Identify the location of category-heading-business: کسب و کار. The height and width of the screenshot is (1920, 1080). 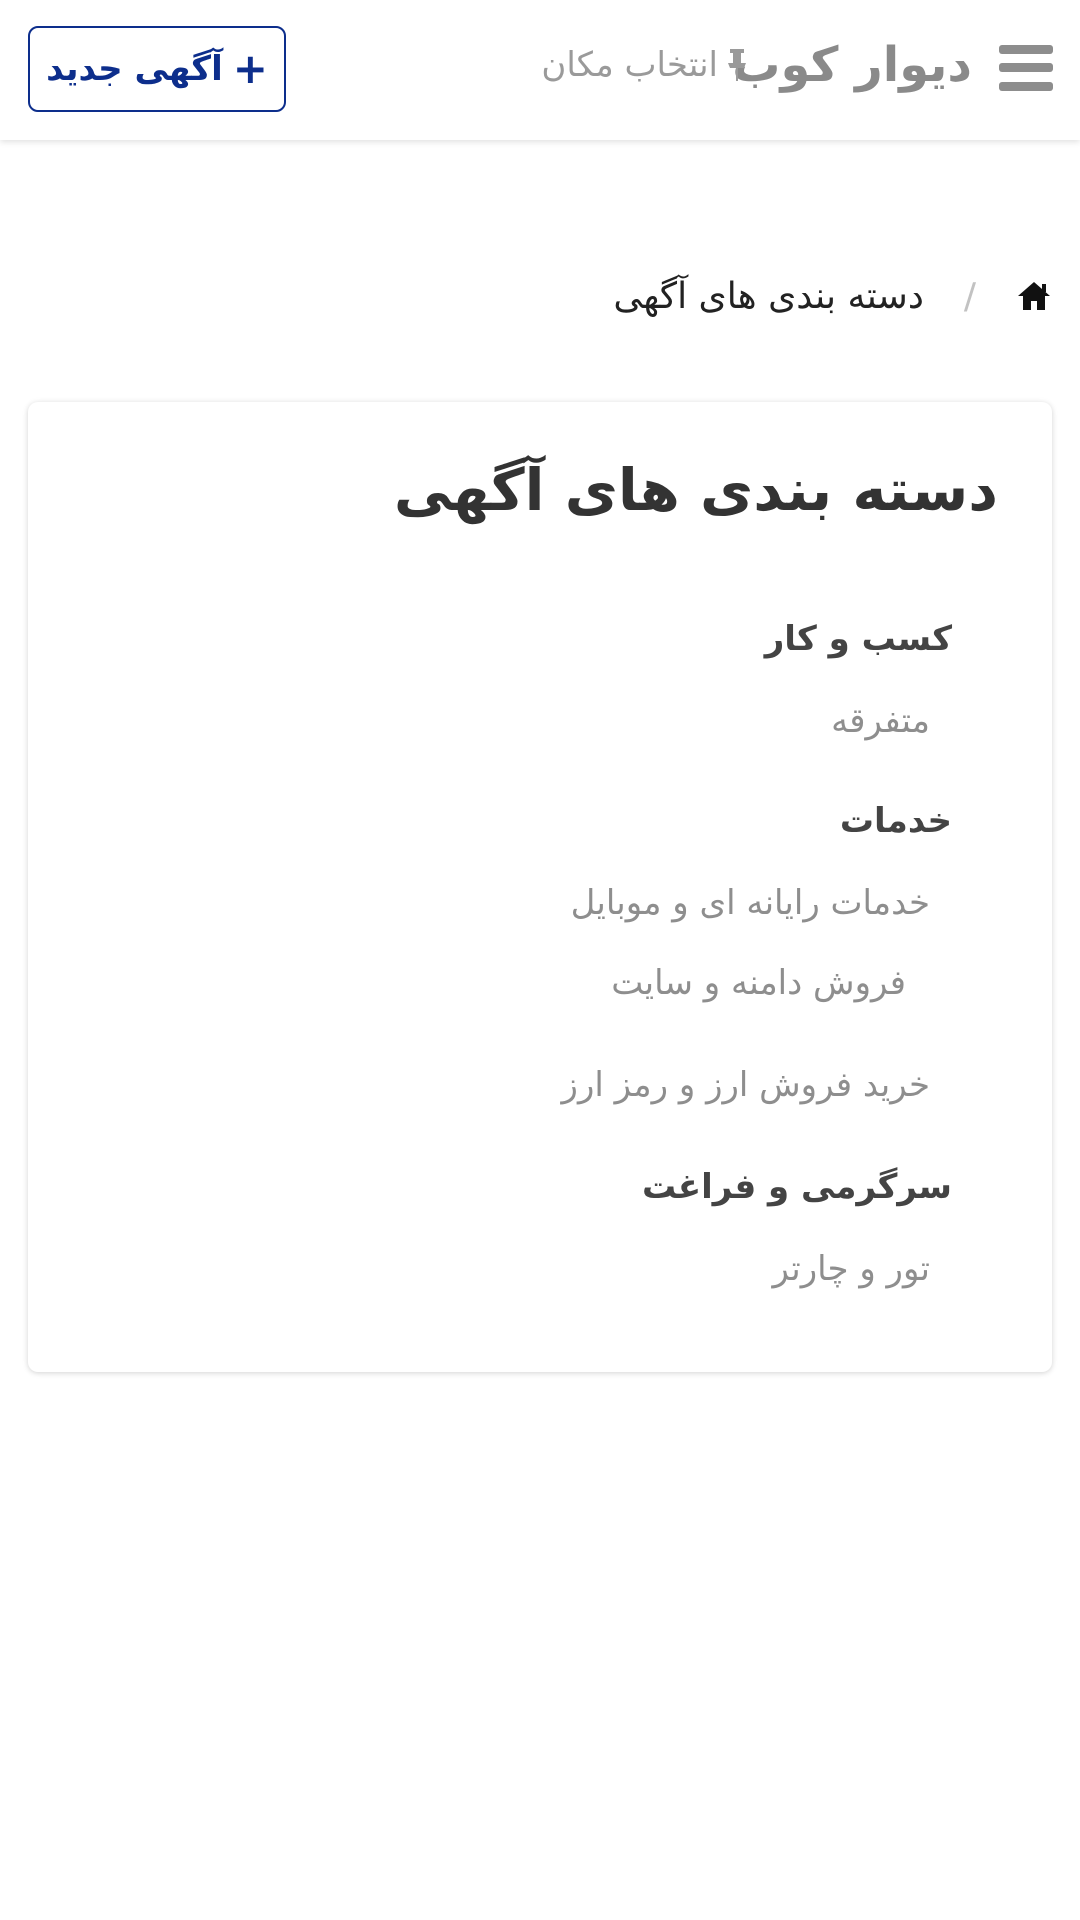
(858, 639).